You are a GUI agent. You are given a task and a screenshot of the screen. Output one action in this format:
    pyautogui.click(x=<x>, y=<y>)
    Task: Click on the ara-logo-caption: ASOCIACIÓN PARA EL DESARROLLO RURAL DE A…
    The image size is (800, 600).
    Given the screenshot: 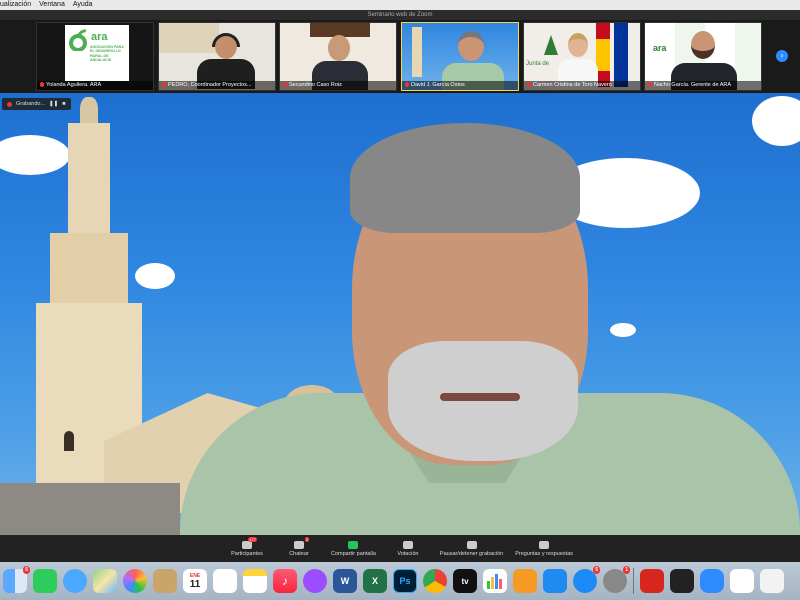 What is the action you would take?
    pyautogui.click(x=107, y=54)
    